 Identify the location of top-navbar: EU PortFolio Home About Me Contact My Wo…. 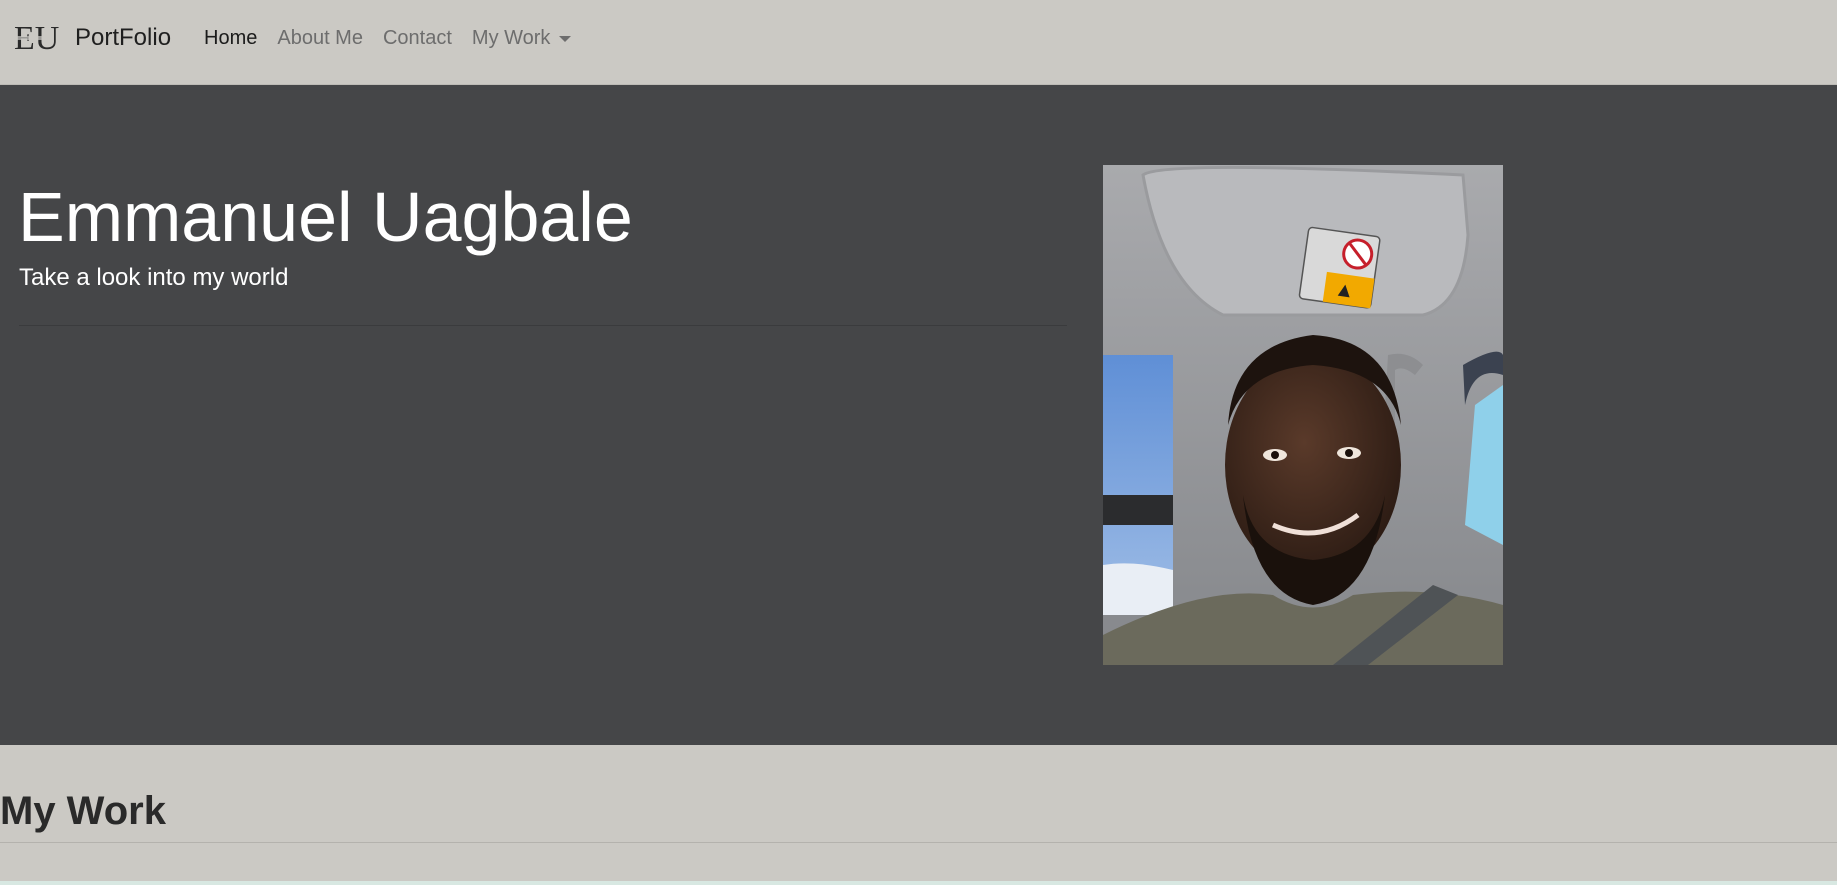
(918, 42).